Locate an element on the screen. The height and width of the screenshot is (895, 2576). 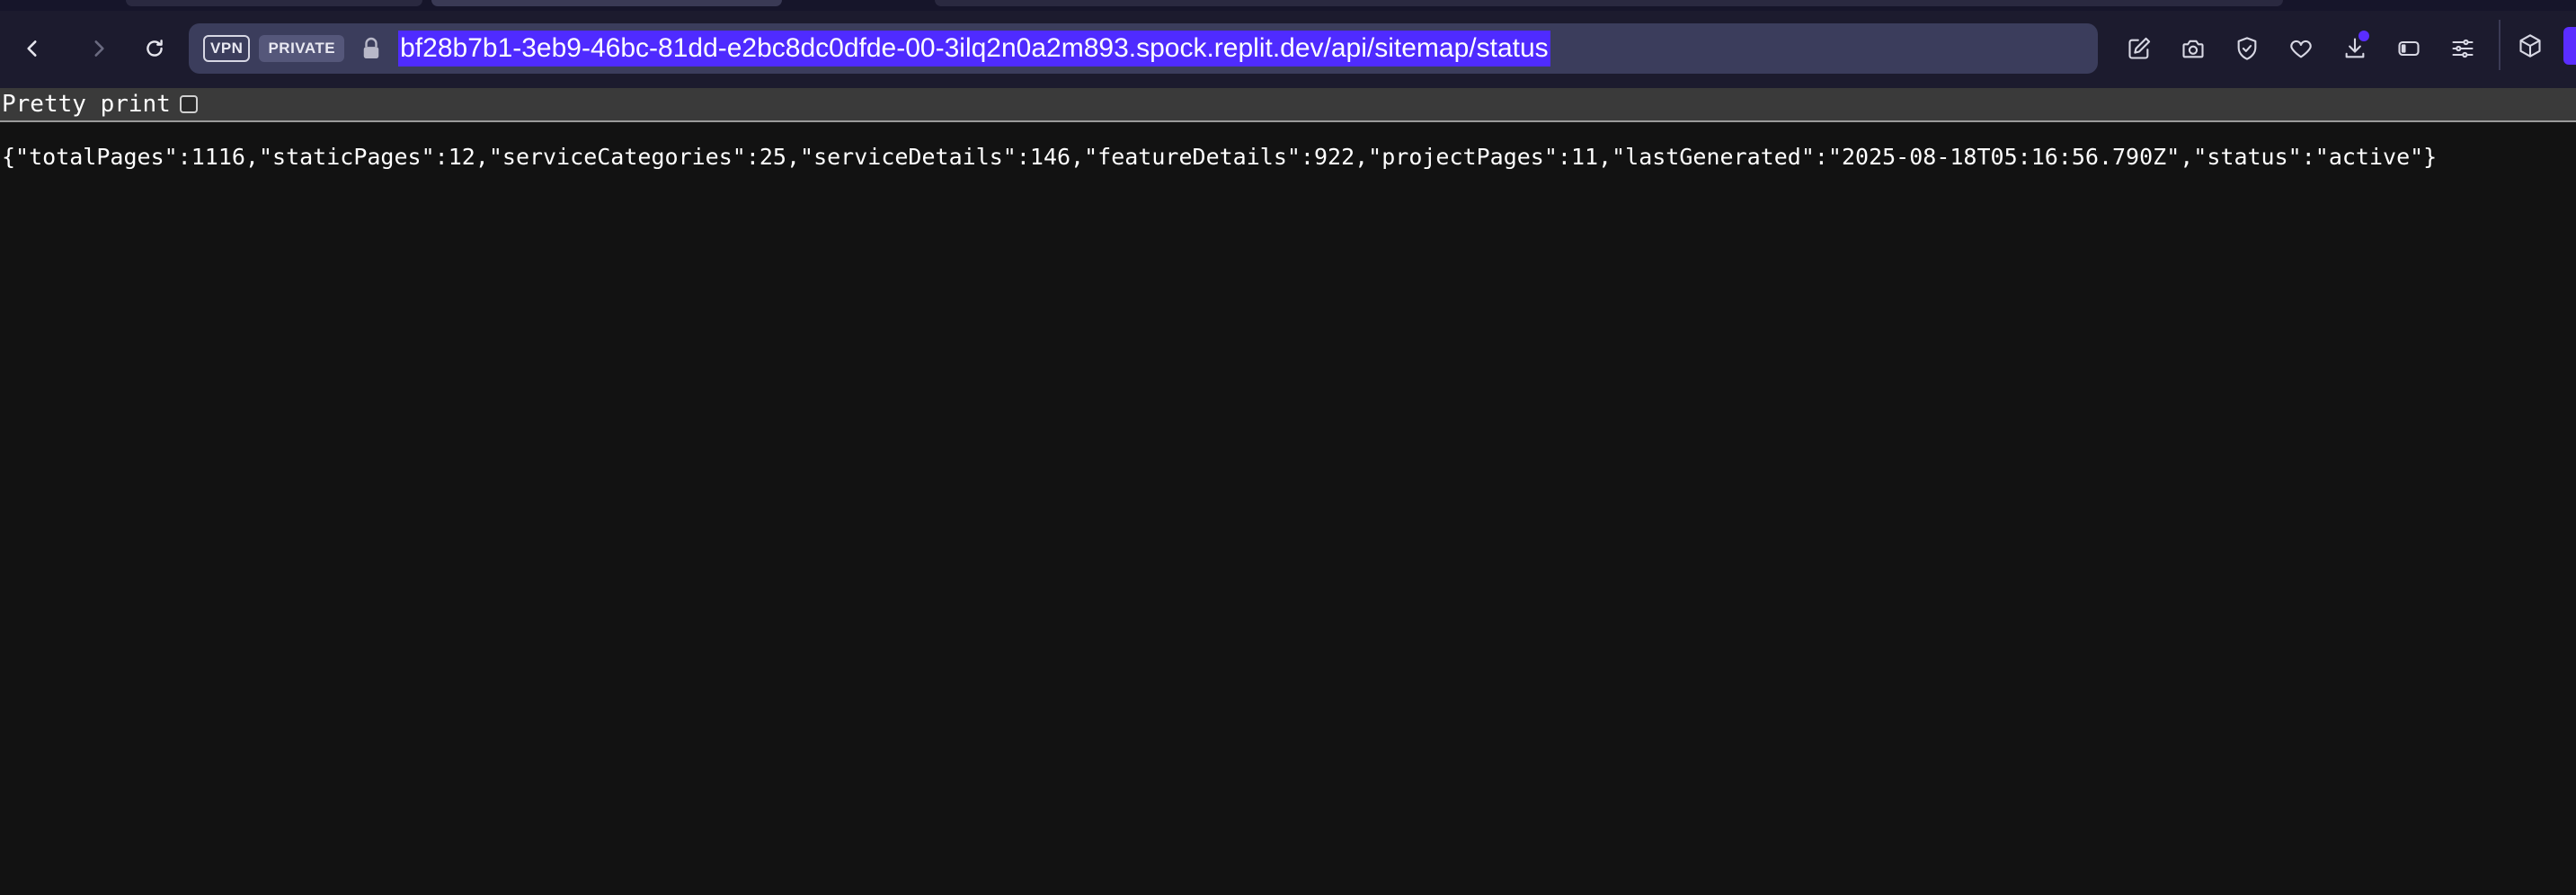
chevron-right-icon is located at coordinates (99, 48).